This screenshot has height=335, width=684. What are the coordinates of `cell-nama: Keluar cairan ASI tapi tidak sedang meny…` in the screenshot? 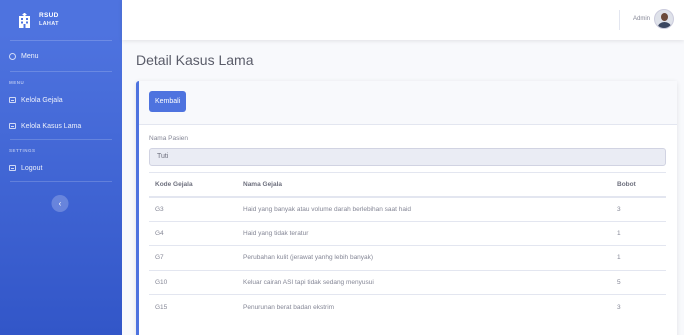 It's located at (428, 282).